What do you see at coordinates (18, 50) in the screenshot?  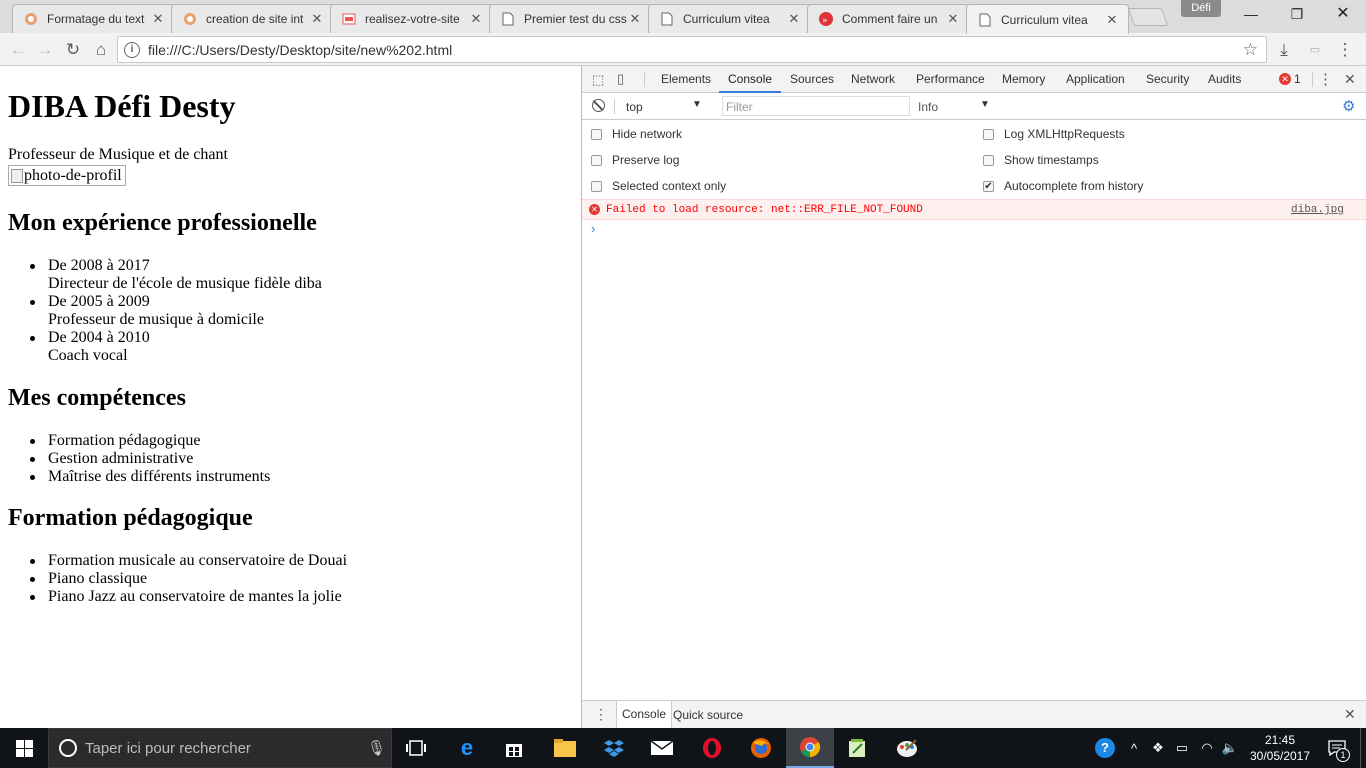 I see `back-arrow-icon: ←` at bounding box center [18, 50].